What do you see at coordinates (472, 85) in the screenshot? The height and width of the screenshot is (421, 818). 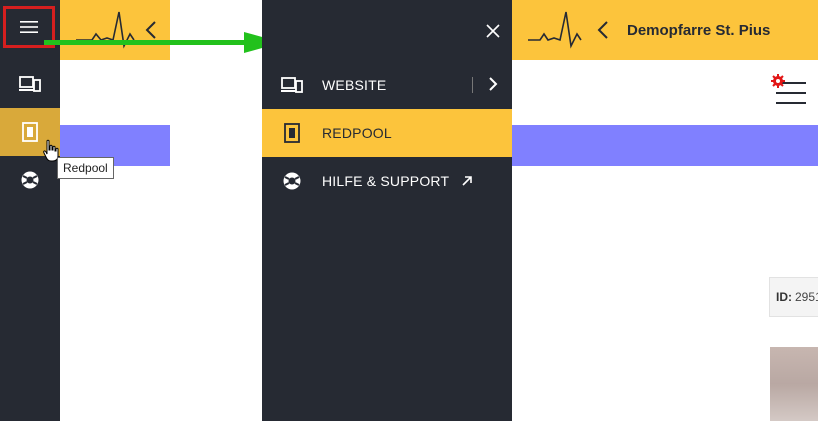 I see `divider` at bounding box center [472, 85].